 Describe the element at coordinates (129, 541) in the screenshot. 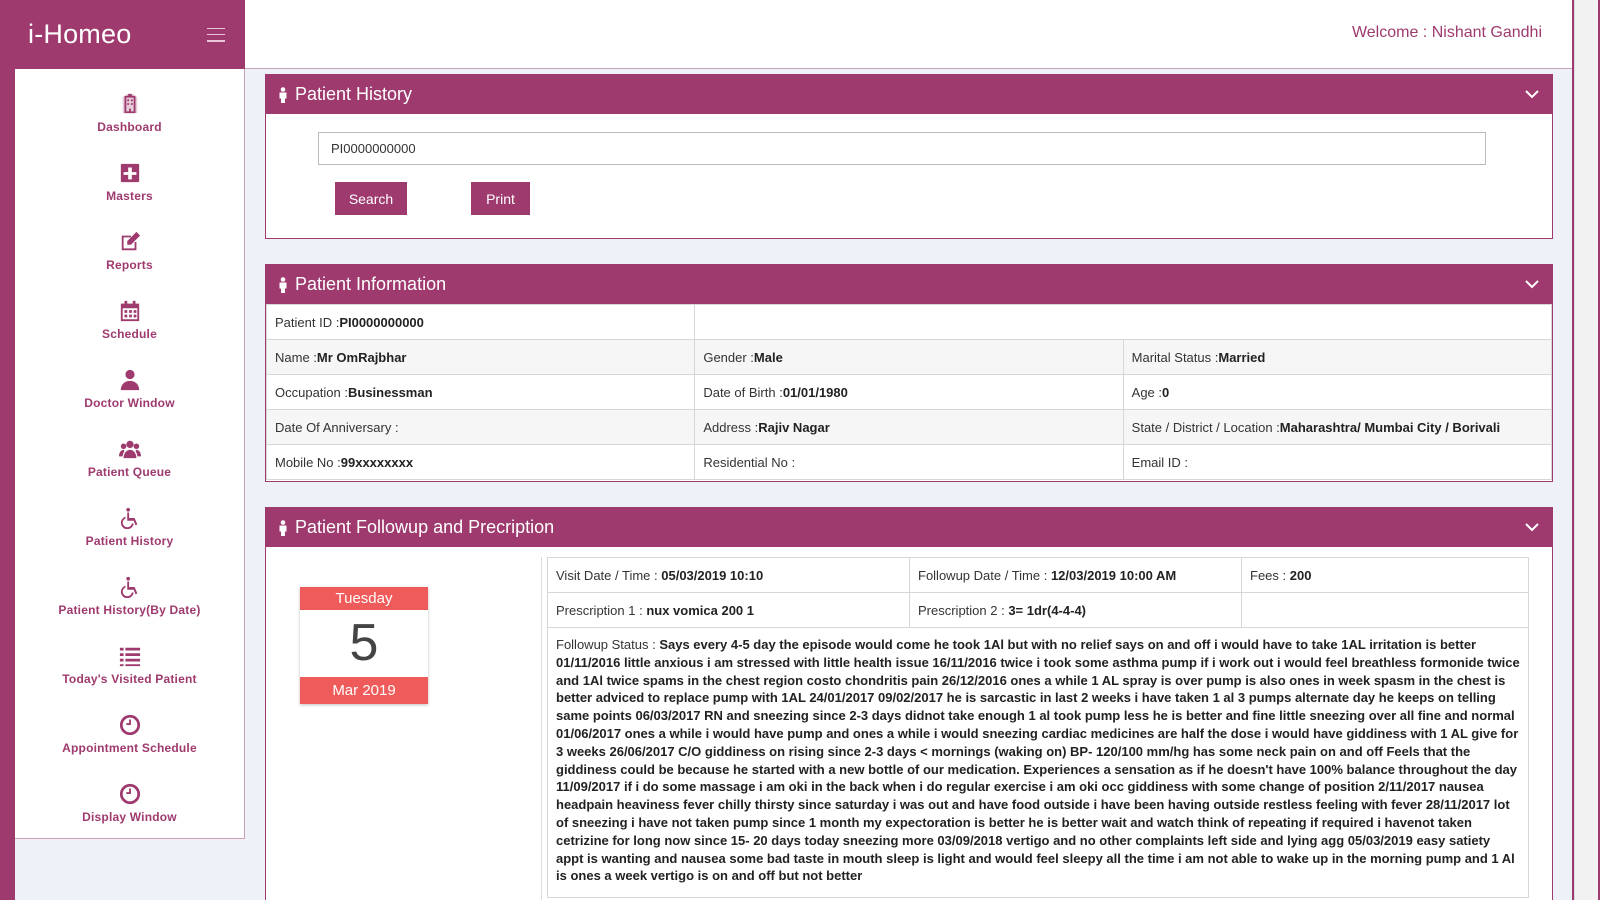

I see `sidebar-item-label: Patient History` at that location.